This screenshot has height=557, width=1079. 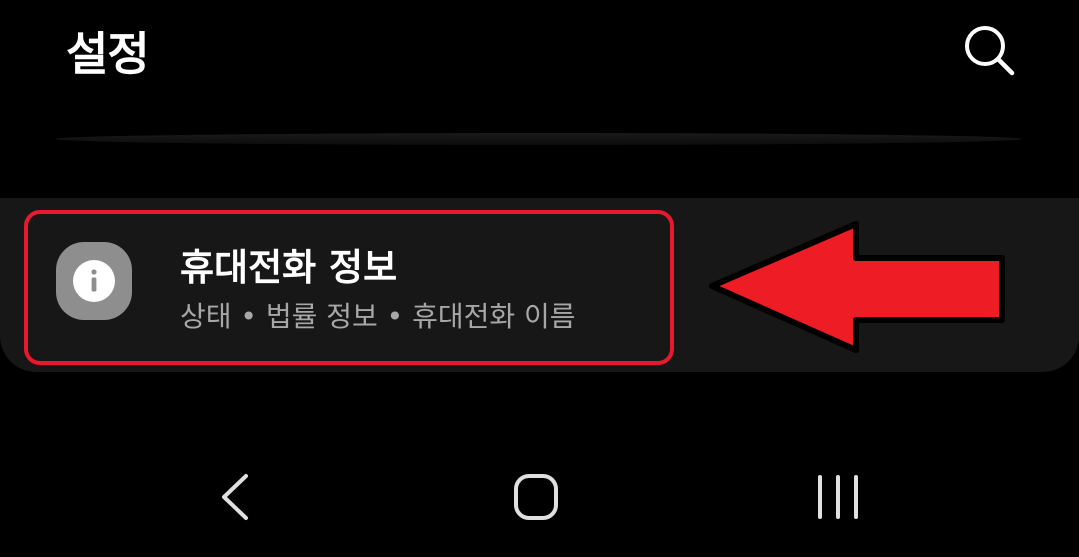 I want to click on nav-home-button, so click(x=536, y=497).